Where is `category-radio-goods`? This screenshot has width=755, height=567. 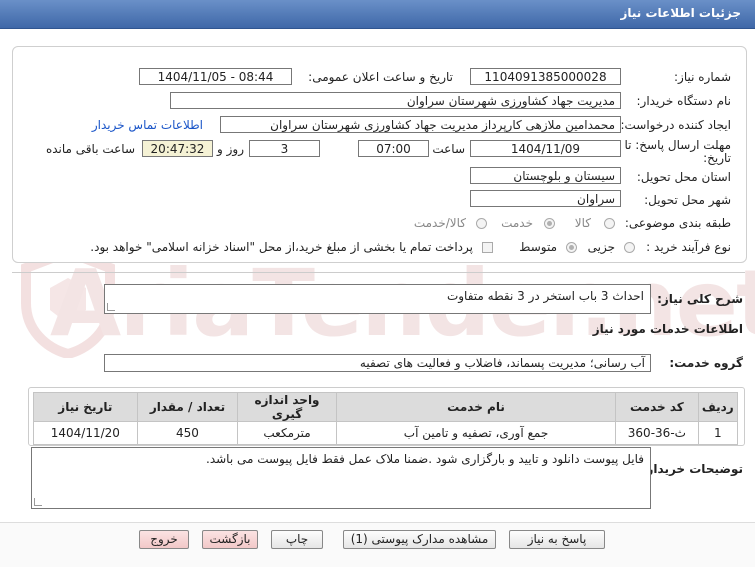 category-radio-goods is located at coordinates (609, 223).